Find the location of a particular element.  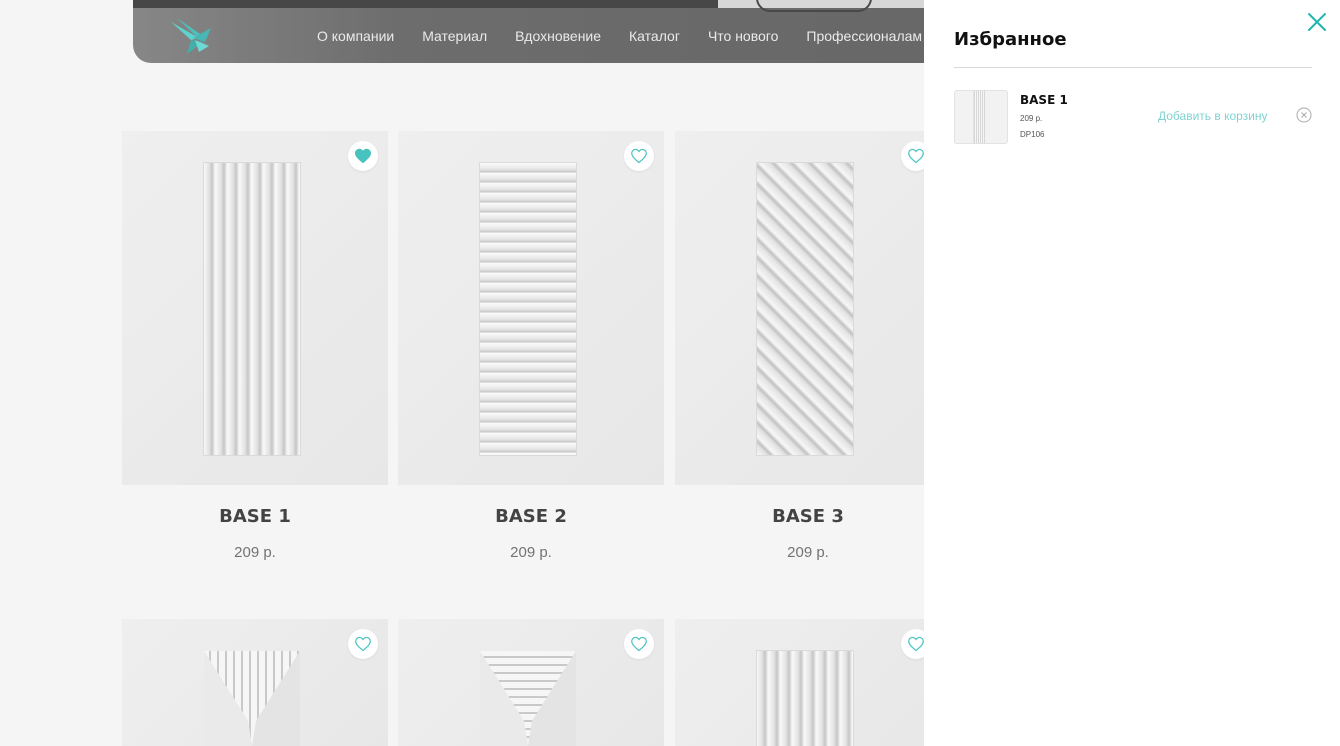

nav-item-professionals: Профессионалам is located at coordinates (864, 36).